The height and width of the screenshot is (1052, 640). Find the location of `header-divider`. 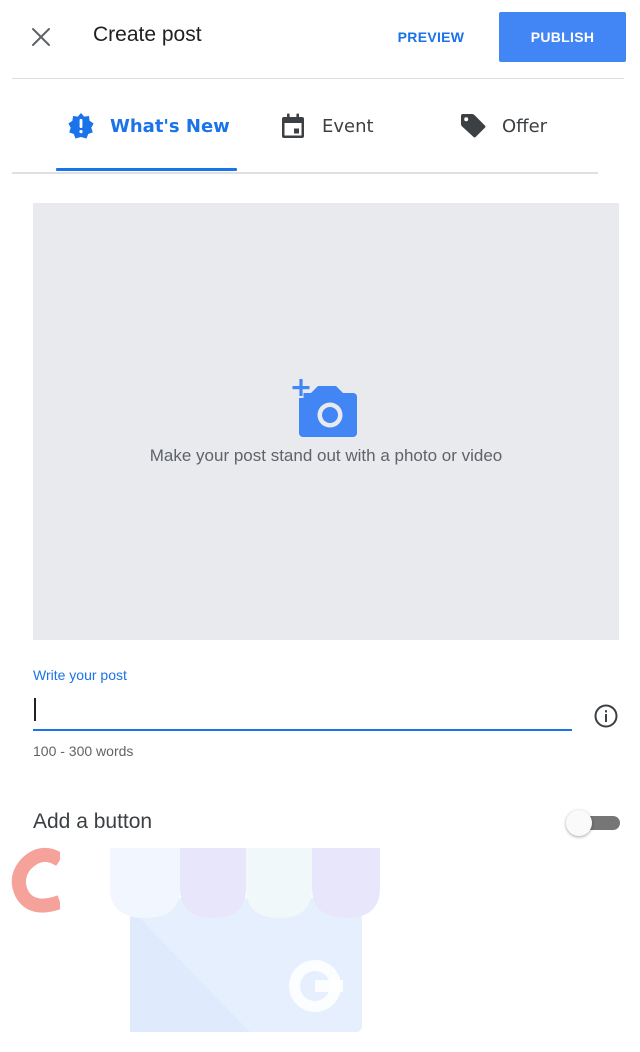

header-divider is located at coordinates (318, 78).